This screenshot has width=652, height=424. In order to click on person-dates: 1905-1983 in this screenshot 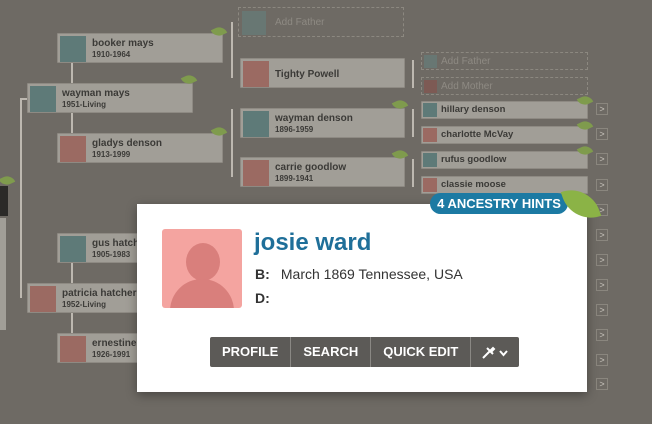, I will do `click(111, 254)`.